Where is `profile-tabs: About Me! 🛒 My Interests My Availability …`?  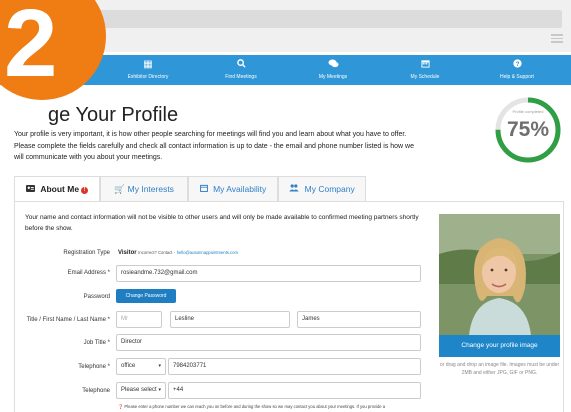 profile-tabs: About Me! 🛒 My Interests My Availability … is located at coordinates (190, 189).